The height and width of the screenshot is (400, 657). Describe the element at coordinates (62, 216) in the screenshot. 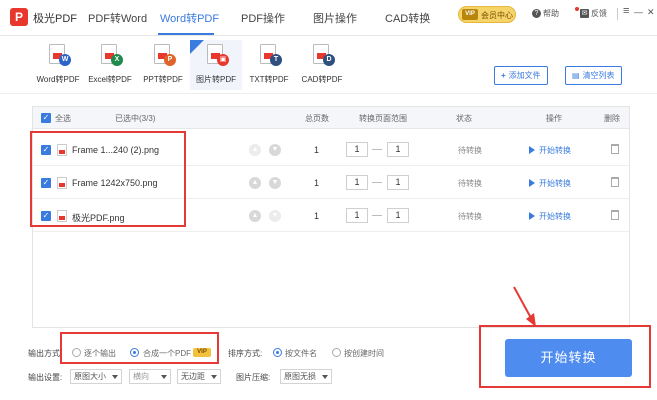

I see `image-file-icon` at that location.